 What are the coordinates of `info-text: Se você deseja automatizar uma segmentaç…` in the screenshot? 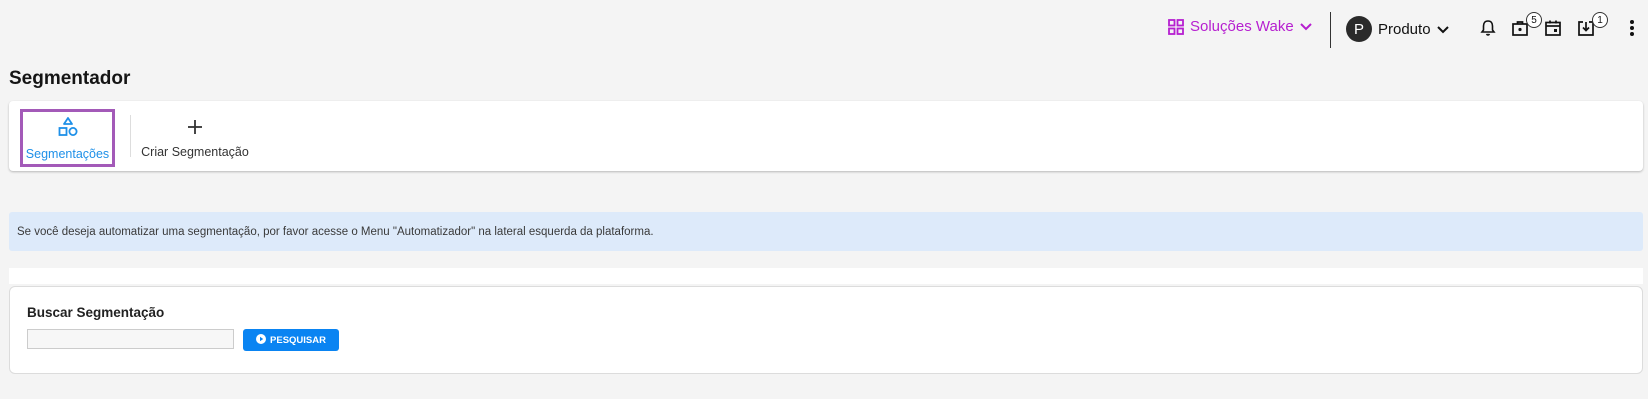 It's located at (335, 231).